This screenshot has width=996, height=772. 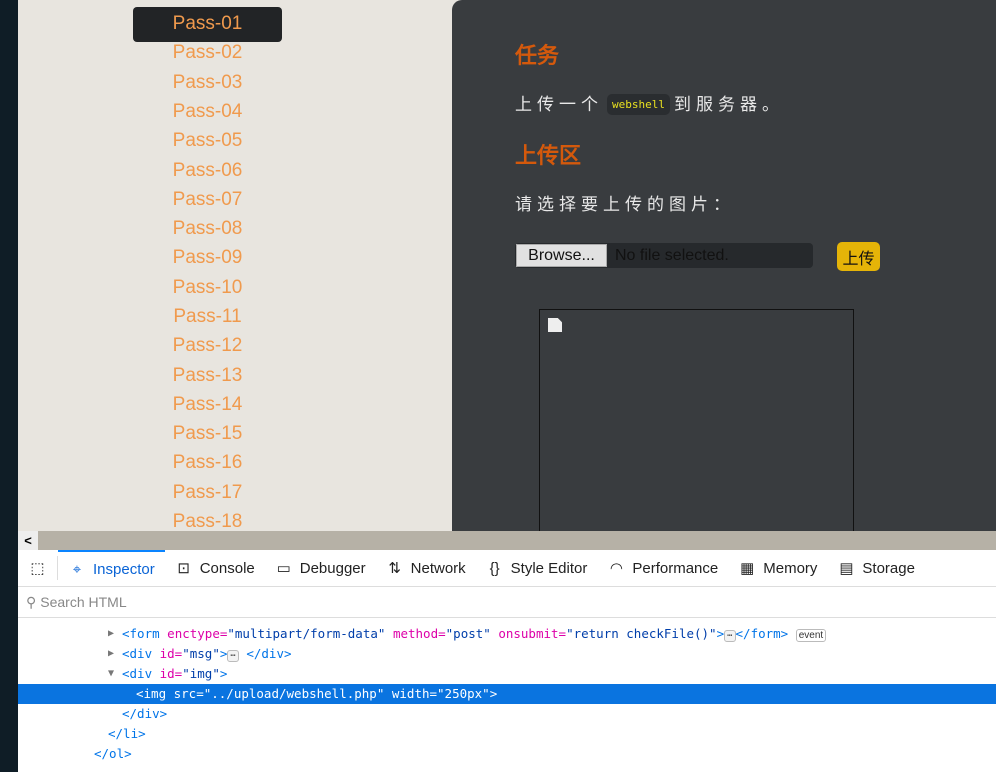 I want to click on search-html-input: ⚲ Search HTML, so click(x=507, y=602).